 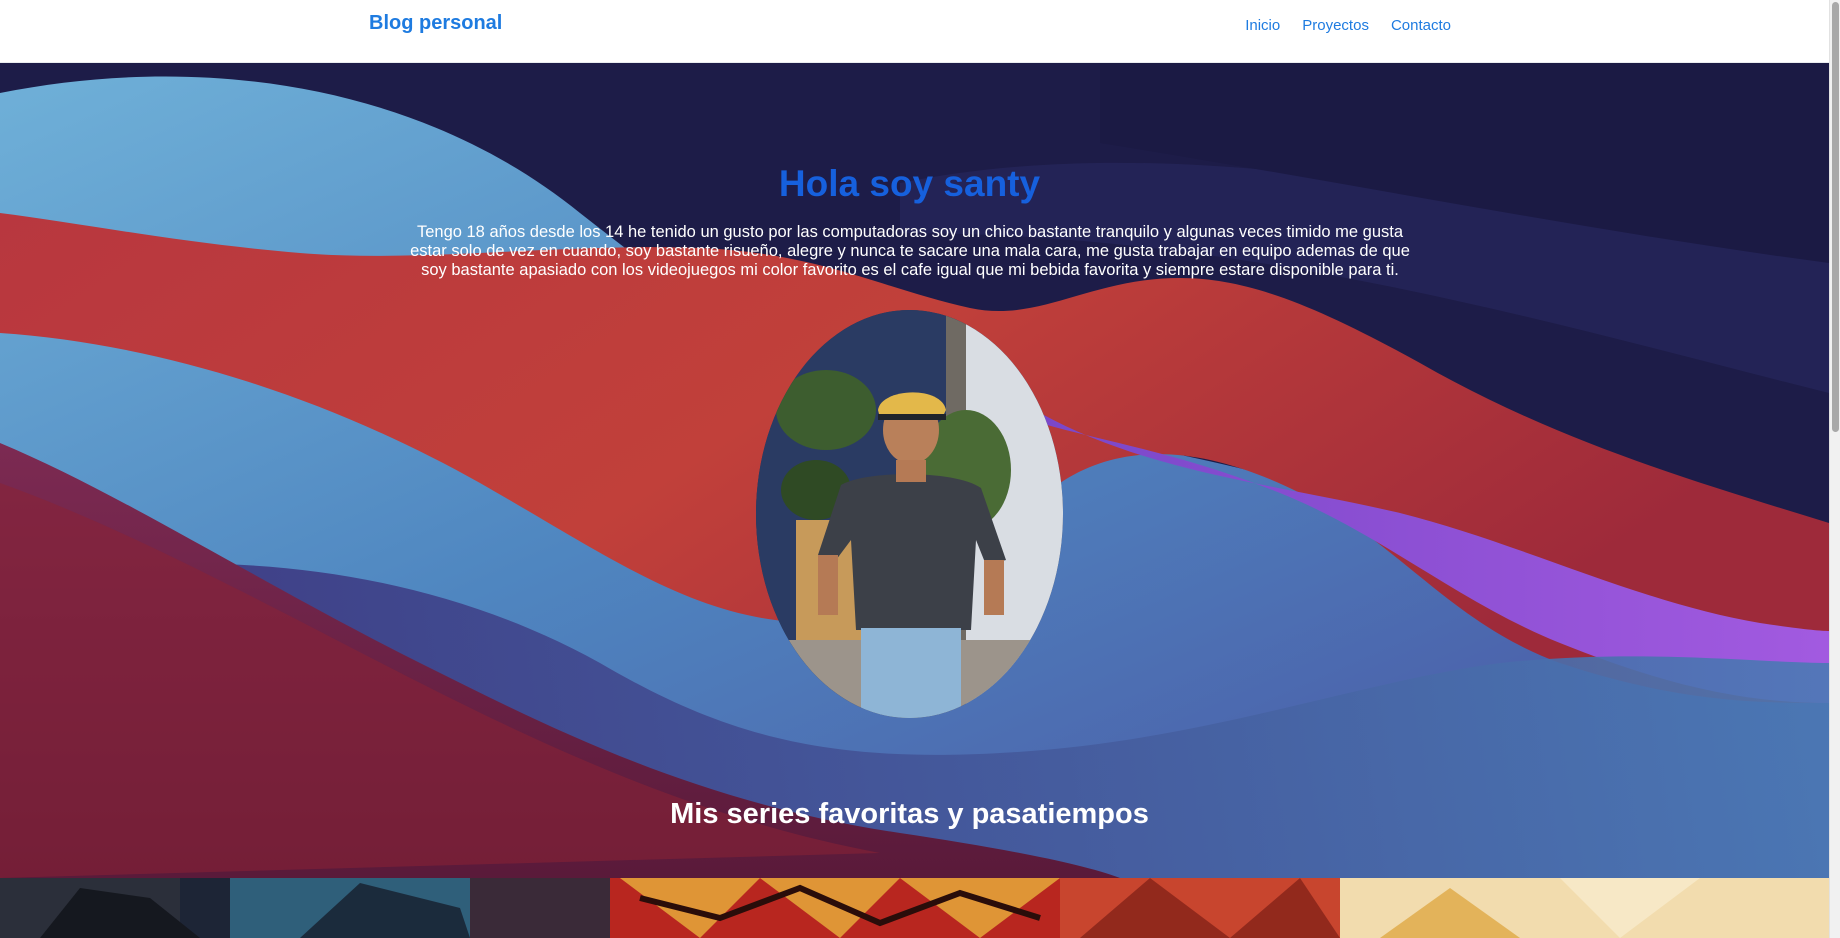 I want to click on scrollbar-thumb, so click(x=1835, y=217).